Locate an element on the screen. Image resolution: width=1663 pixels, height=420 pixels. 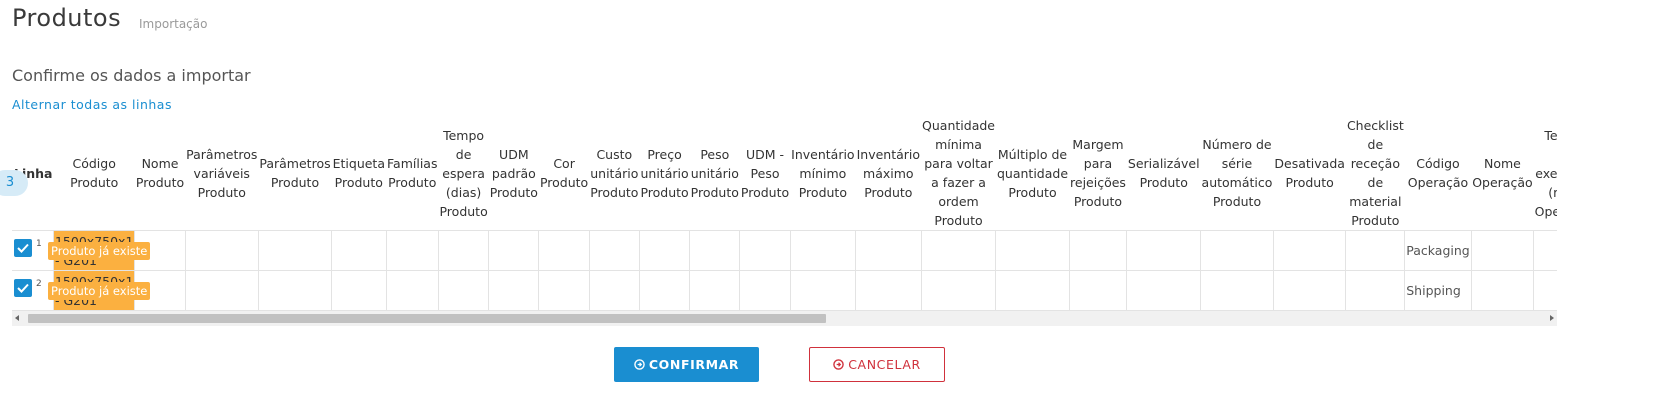
scrollbar-thumb is located at coordinates (427, 318).